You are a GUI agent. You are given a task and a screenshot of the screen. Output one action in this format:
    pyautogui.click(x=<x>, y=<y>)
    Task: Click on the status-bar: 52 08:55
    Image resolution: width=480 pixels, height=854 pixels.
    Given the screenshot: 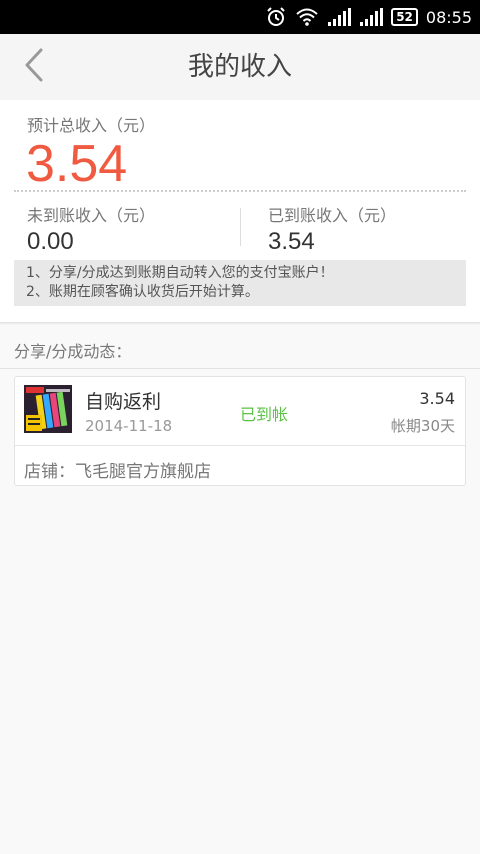 What is the action you would take?
    pyautogui.click(x=240, y=17)
    